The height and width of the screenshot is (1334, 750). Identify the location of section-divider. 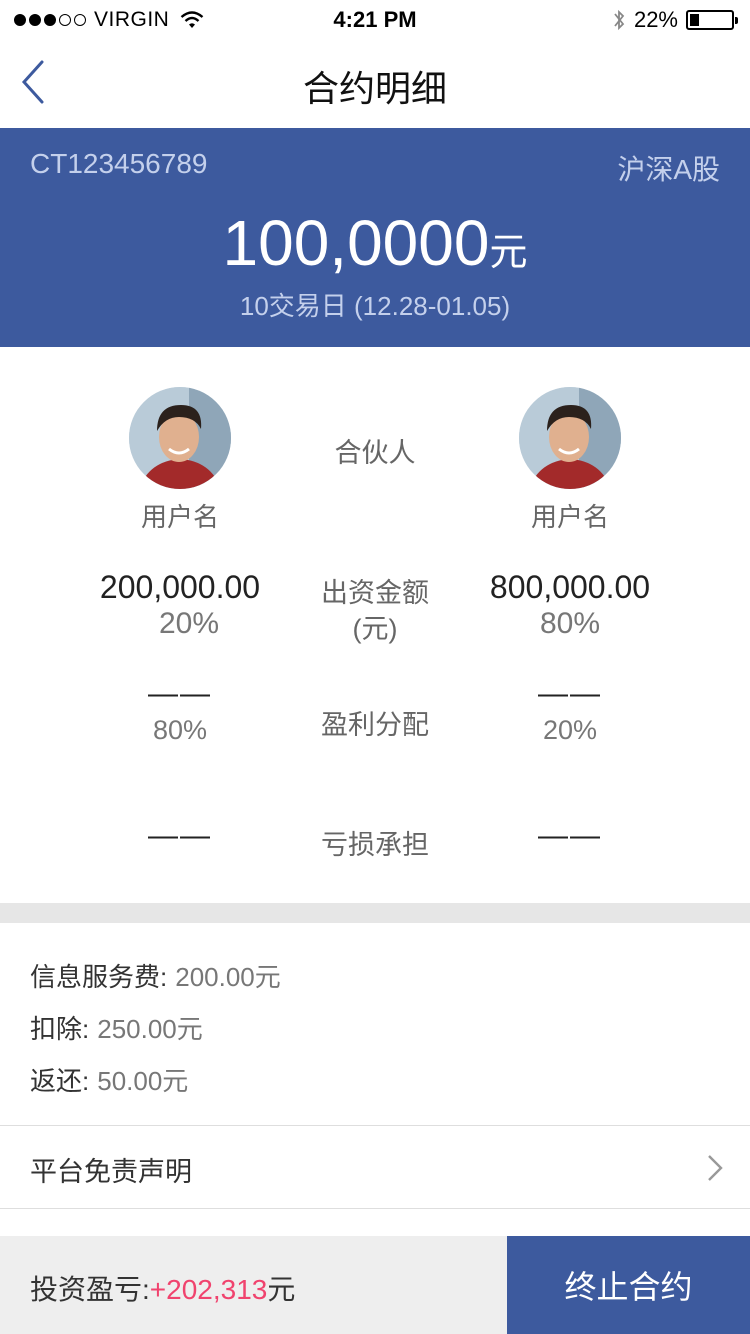
(375, 913).